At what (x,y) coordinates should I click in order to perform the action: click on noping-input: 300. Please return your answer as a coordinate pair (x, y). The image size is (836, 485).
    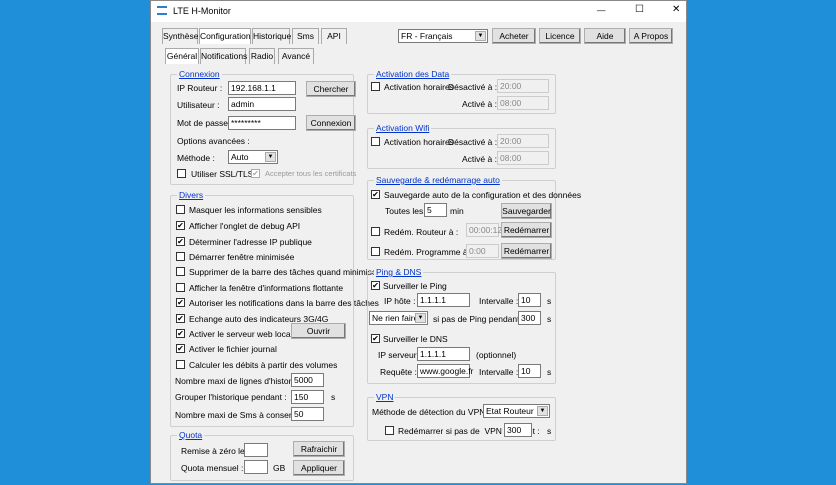
    Looking at the image, I should click on (529, 318).